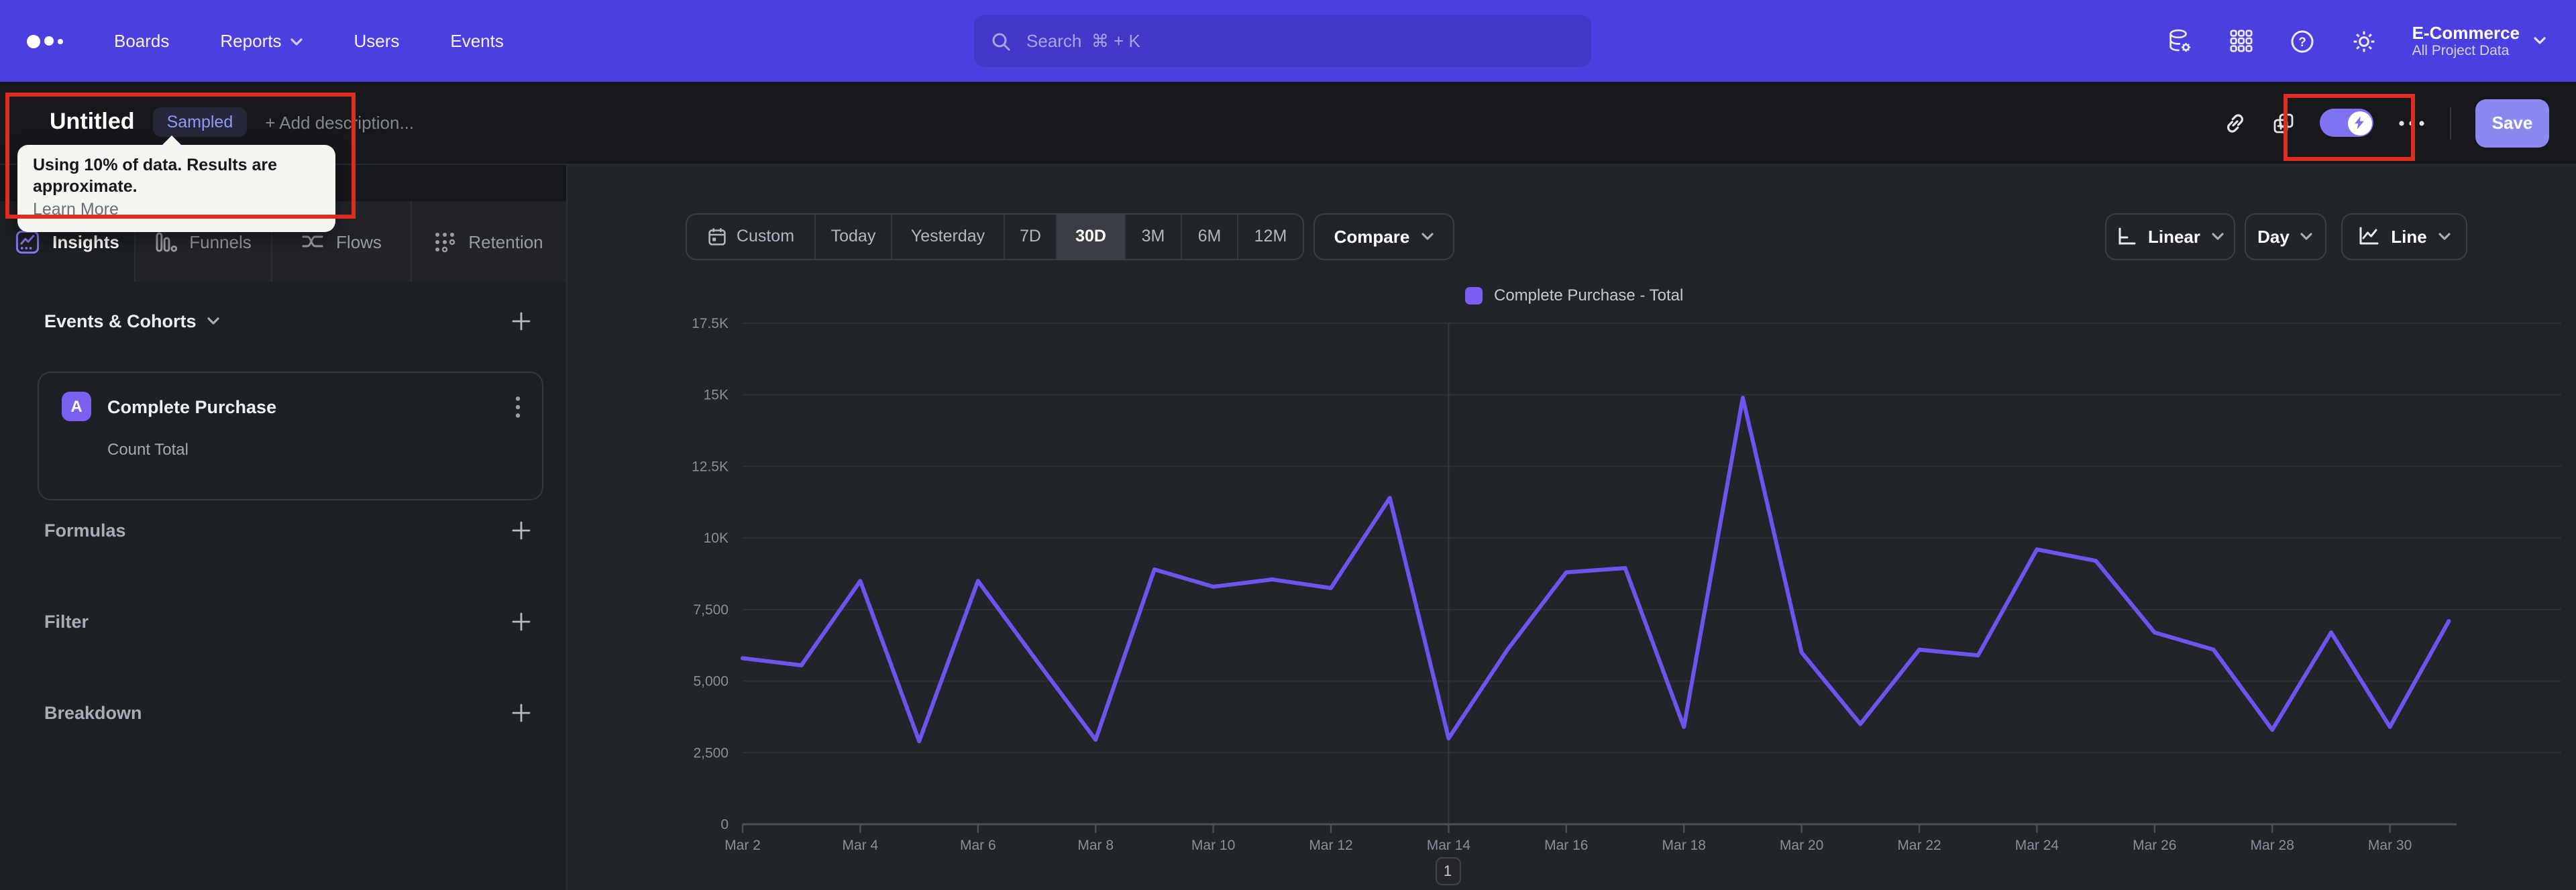 This screenshot has width=2576, height=890. I want to click on nav-item-boards: Boards, so click(141, 41).